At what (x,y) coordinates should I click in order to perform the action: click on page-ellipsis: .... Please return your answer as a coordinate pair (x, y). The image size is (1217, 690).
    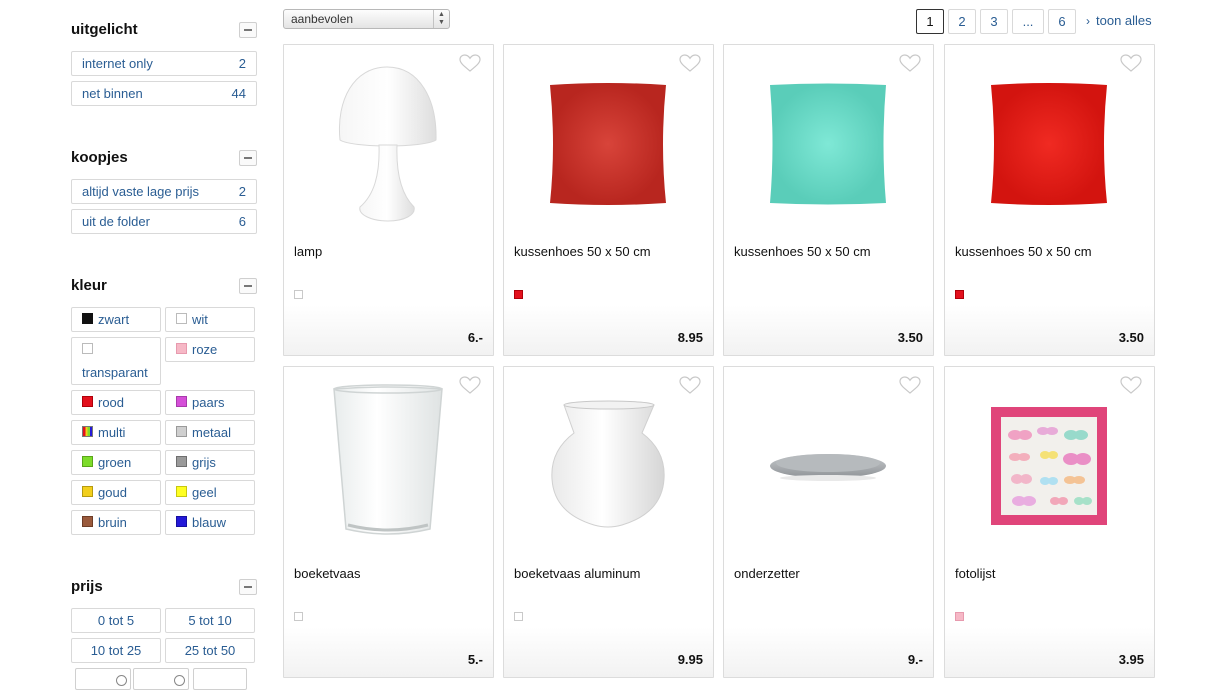
    Looking at the image, I should click on (1028, 21).